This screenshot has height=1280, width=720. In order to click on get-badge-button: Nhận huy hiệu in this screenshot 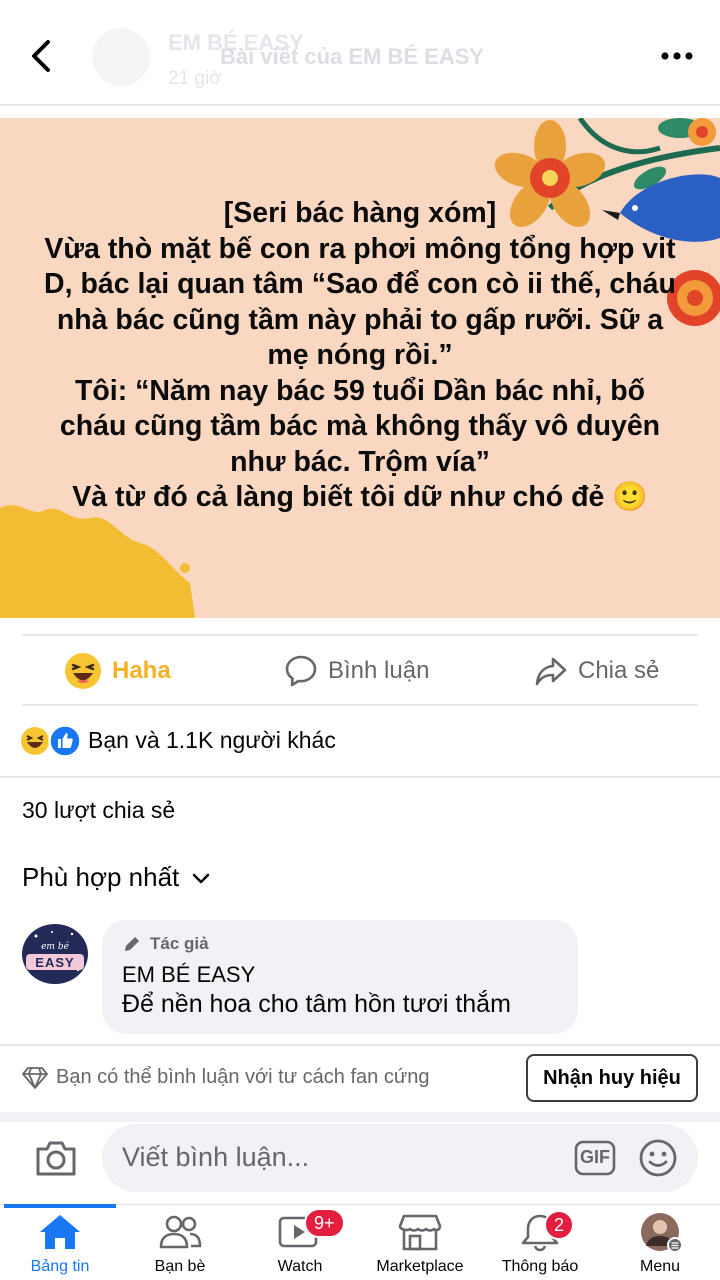, I will do `click(612, 1078)`.